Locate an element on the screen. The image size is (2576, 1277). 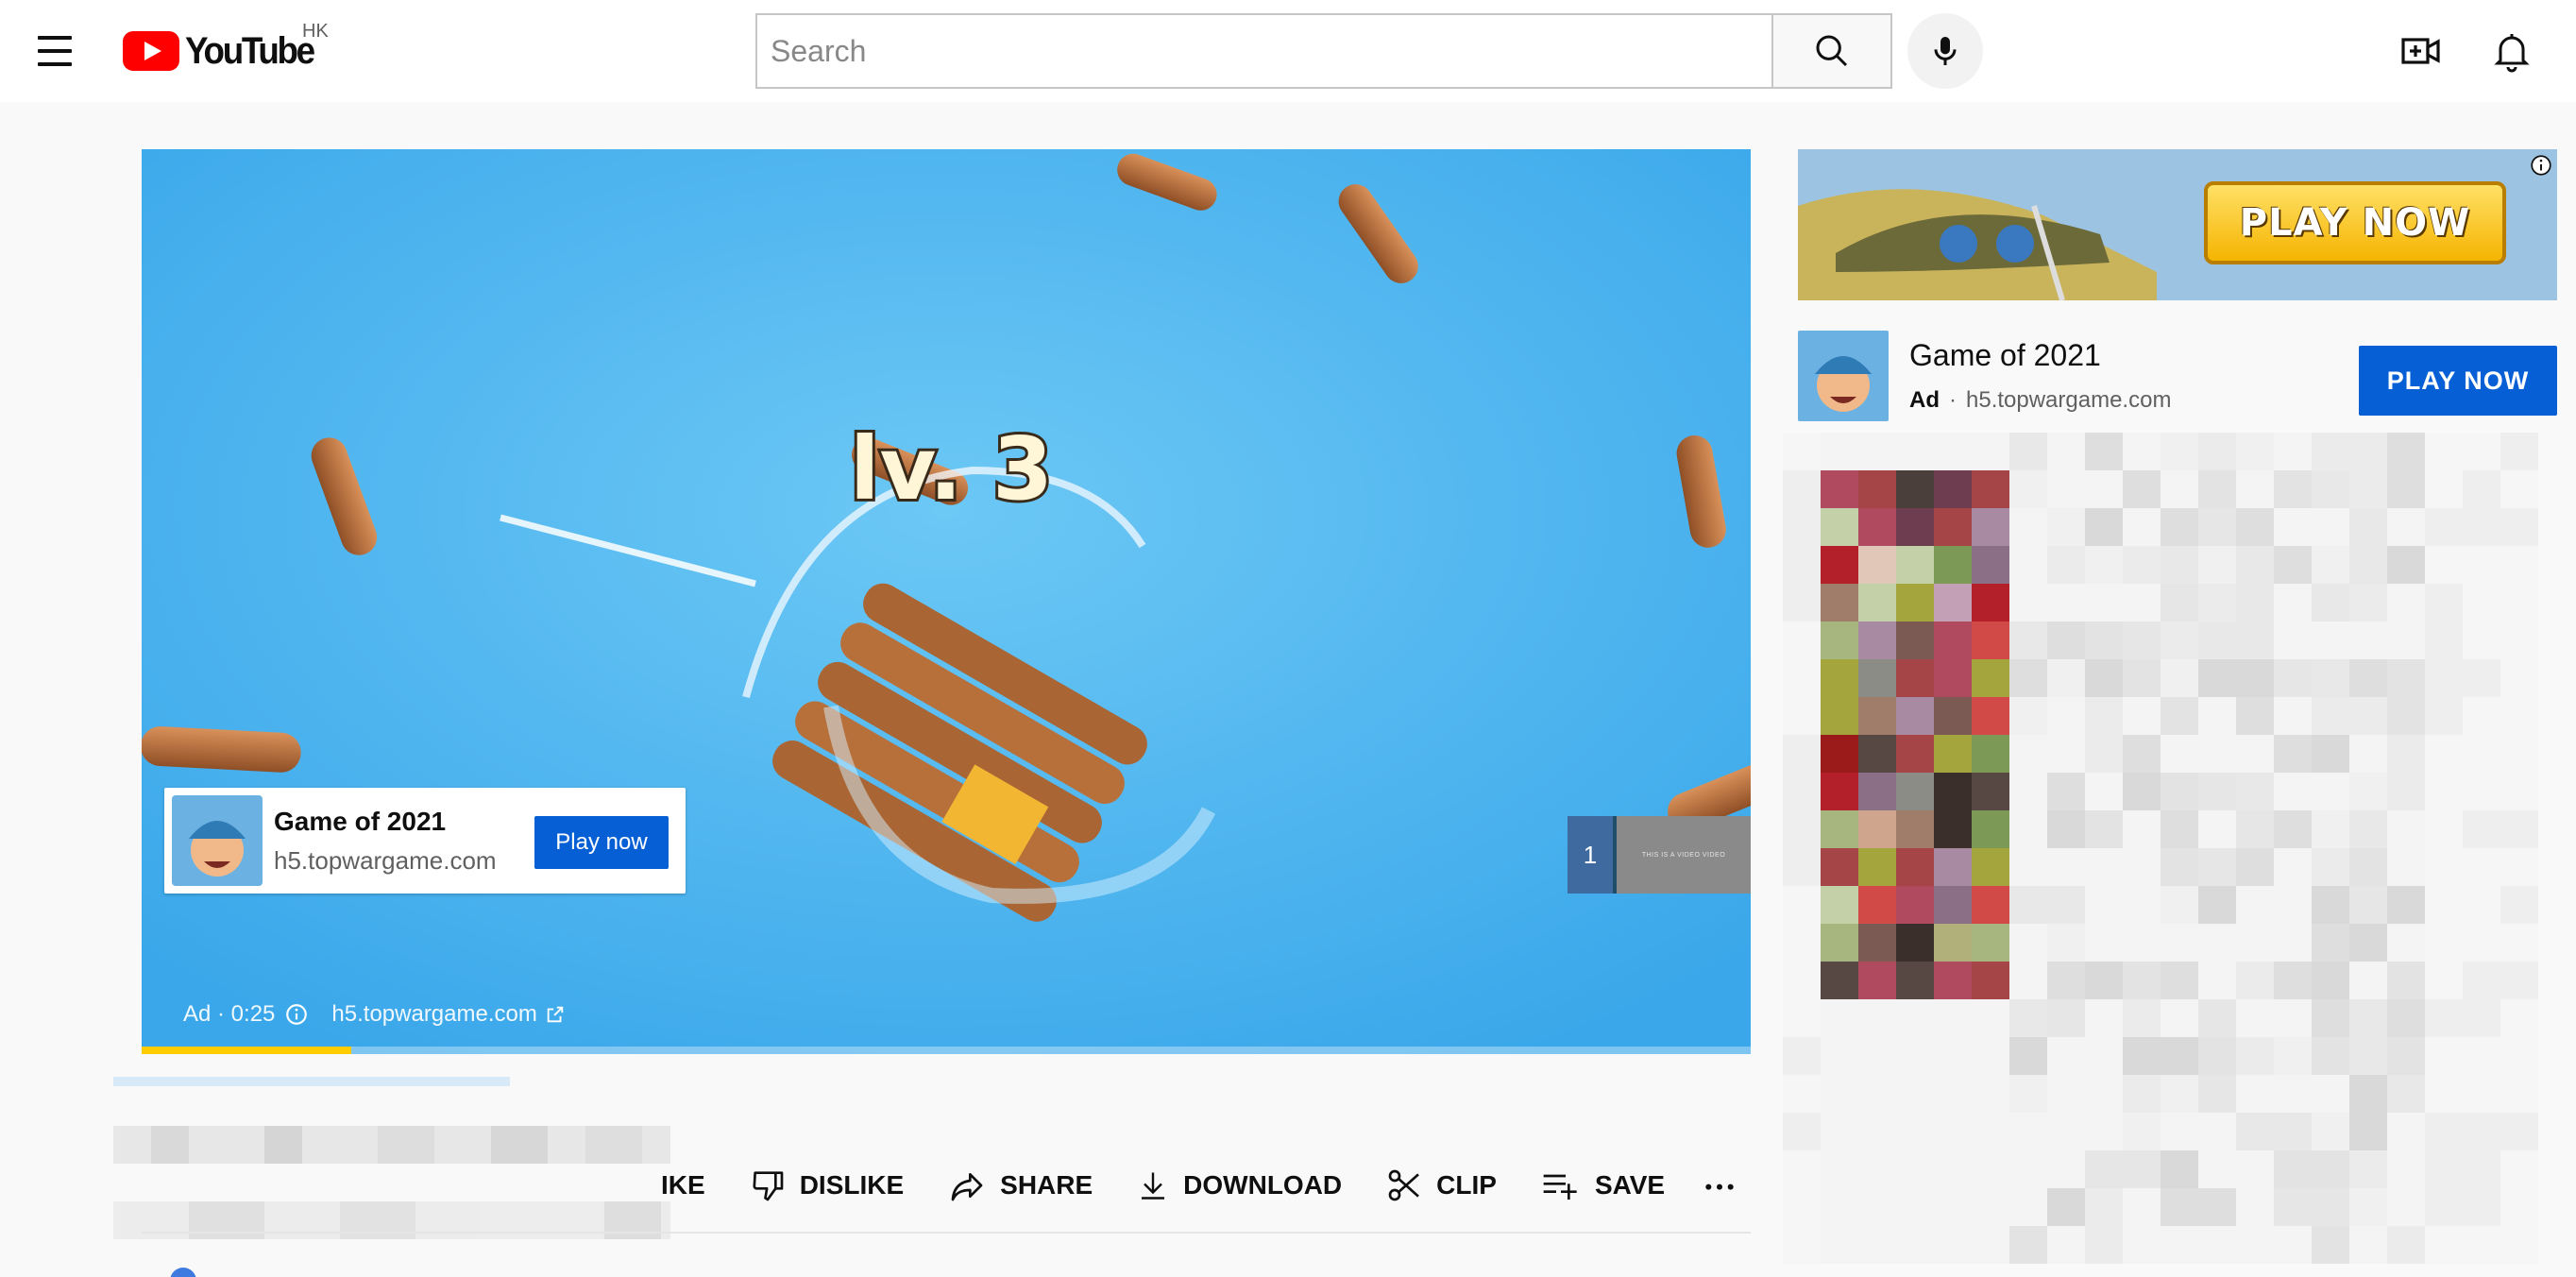
region-code: HK is located at coordinates (315, 32).